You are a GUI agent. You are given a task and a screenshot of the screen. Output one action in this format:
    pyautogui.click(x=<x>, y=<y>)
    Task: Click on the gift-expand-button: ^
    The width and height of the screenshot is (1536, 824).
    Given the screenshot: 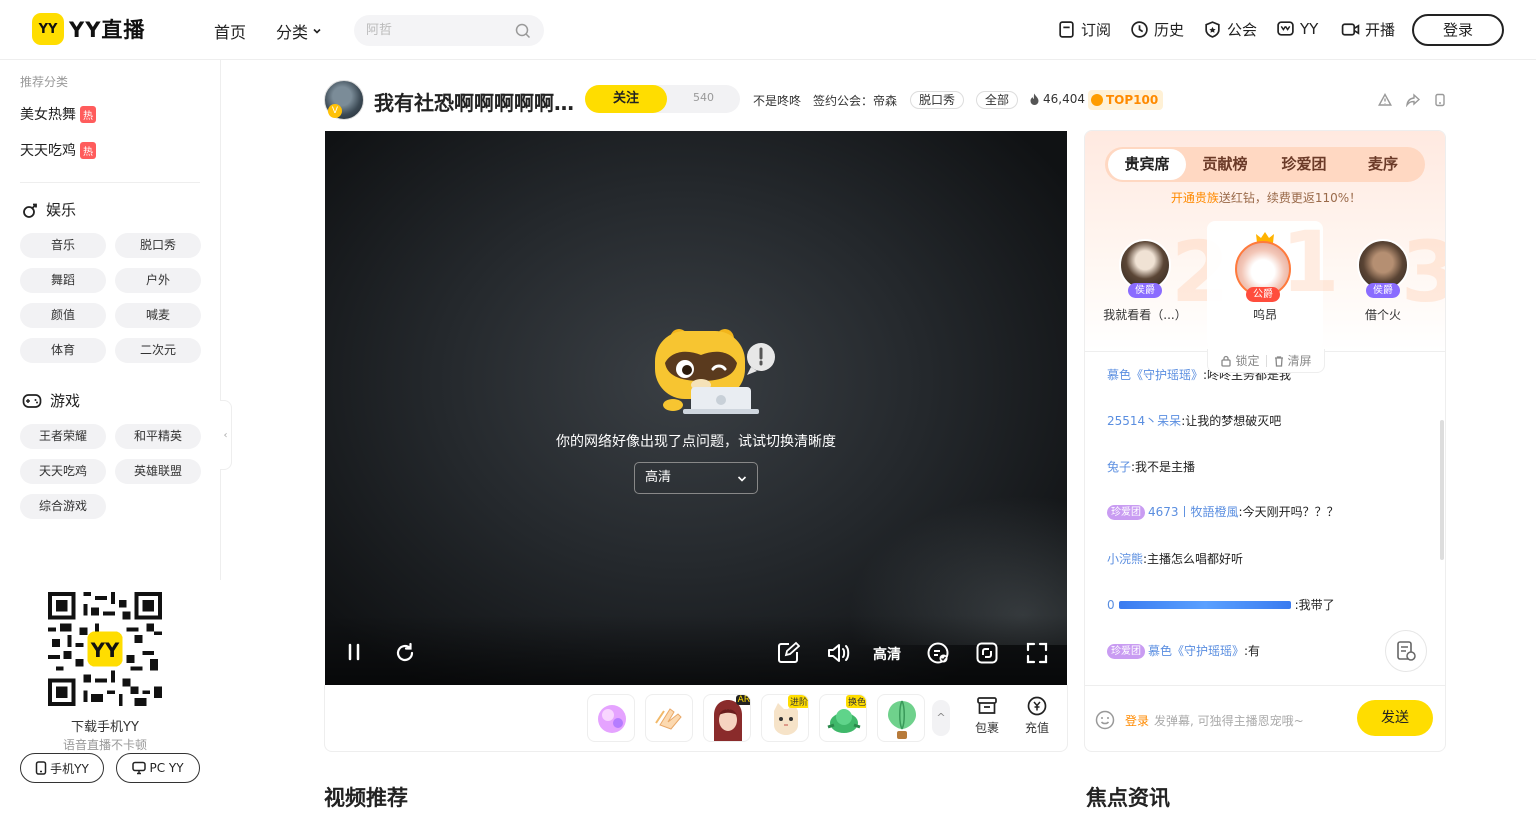 What is the action you would take?
    pyautogui.click(x=941, y=718)
    